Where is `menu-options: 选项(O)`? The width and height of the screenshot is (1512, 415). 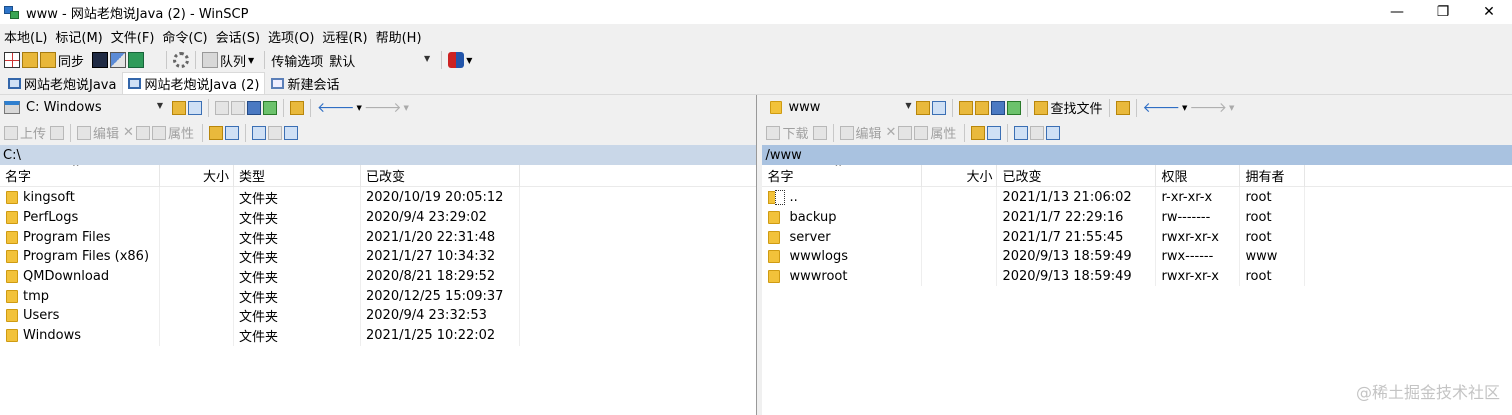
menu-options: 选项(O) is located at coordinates (291, 36).